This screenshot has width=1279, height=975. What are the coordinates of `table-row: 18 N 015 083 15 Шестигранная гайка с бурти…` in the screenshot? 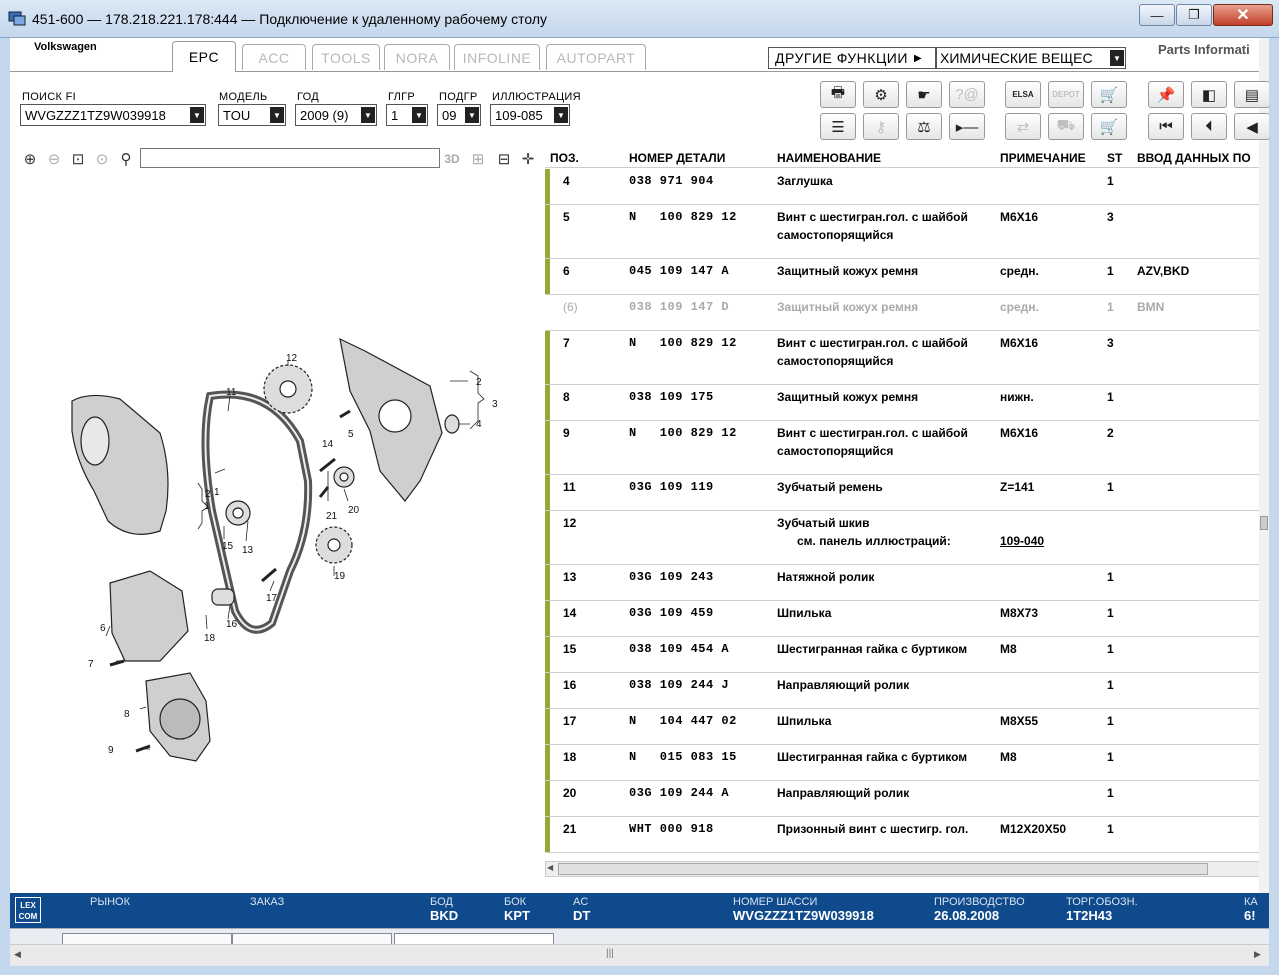 It's located at (907, 763).